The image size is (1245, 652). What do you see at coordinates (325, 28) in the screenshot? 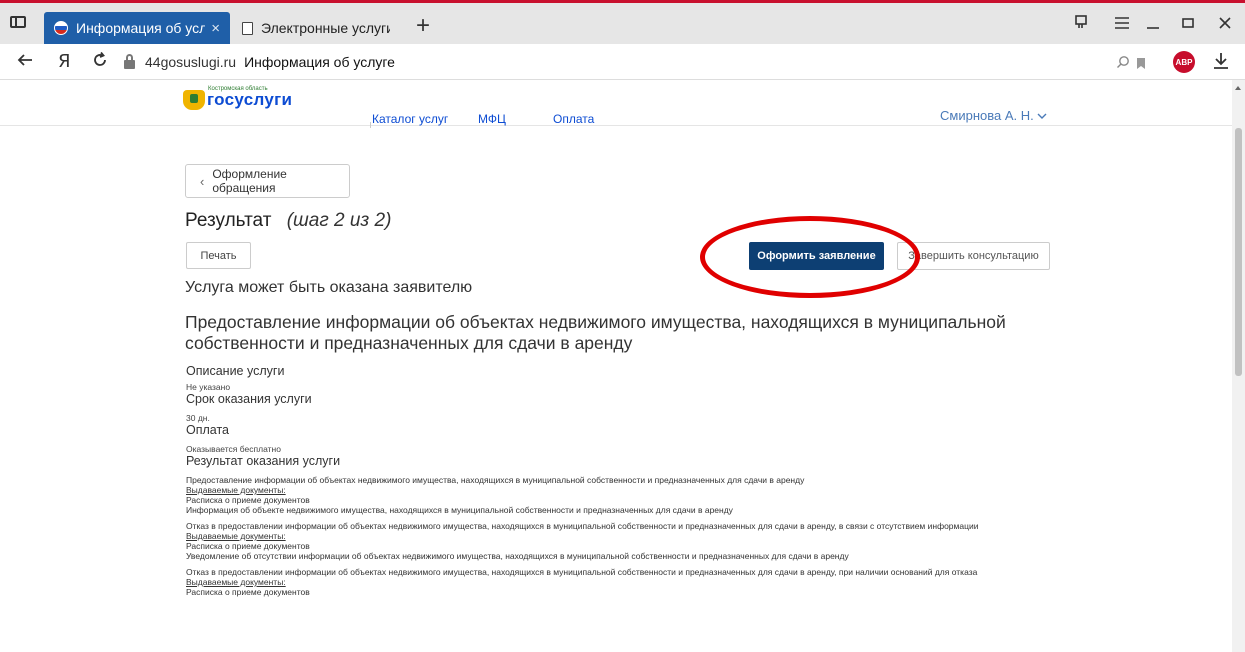
I see `tab-label: Электронные услуги` at bounding box center [325, 28].